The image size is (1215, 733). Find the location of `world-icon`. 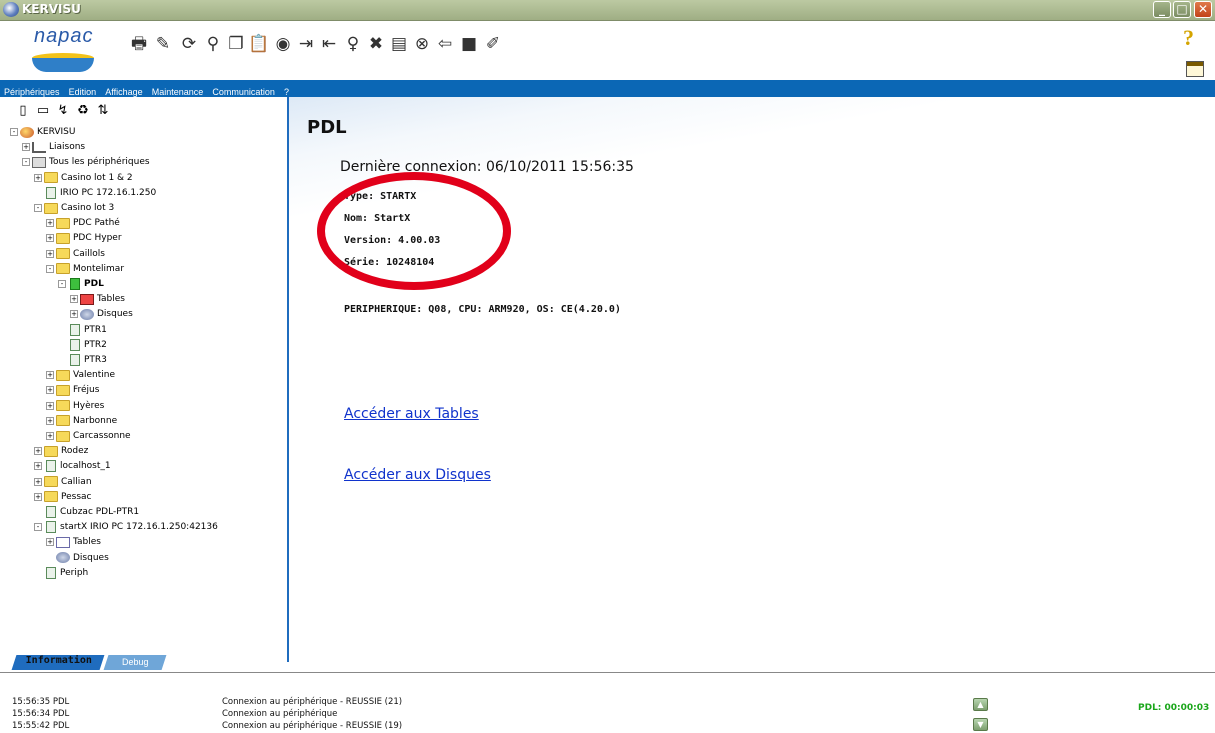

world-icon is located at coordinates (27, 132).